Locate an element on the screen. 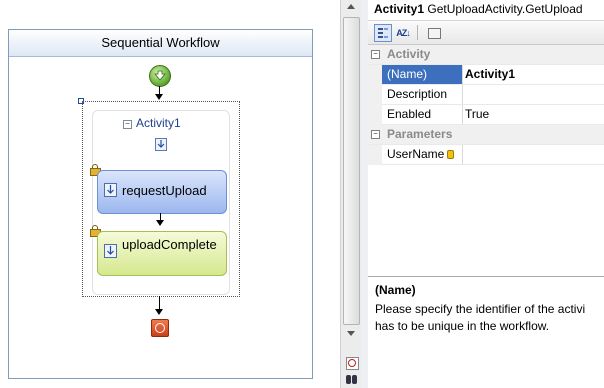 Image resolution: width=604 pixels, height=388 pixels. property-row-name: (Name) Activity1 is located at coordinates (486, 75).